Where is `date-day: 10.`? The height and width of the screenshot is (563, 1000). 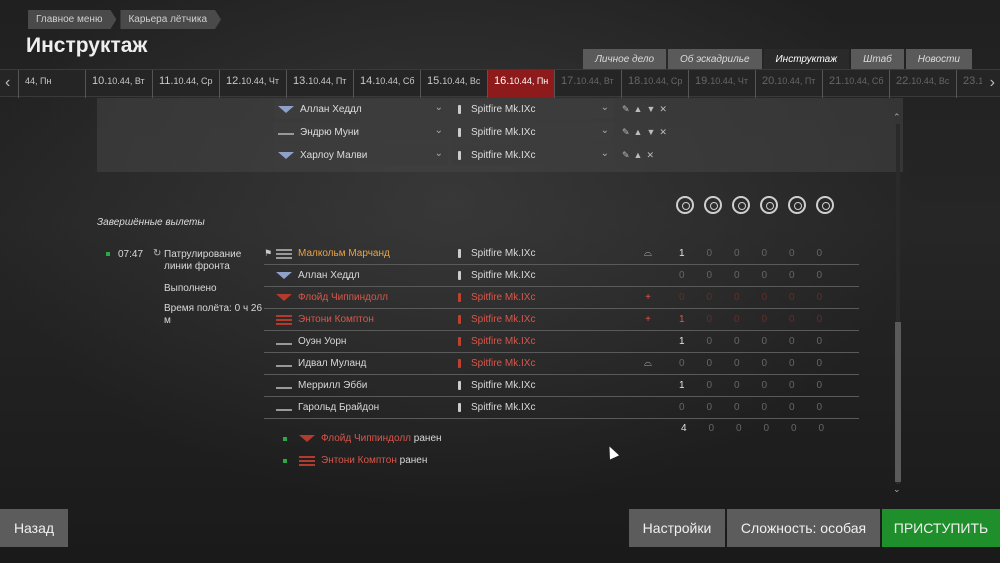
date-day: 10. is located at coordinates (100, 81).